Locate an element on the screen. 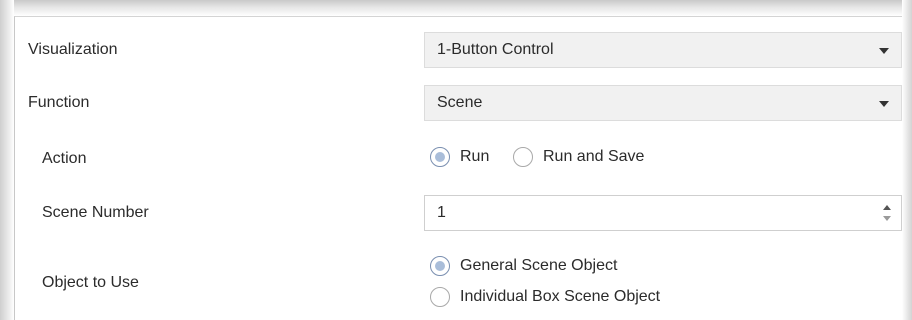  scene-number-value: 1 is located at coordinates (441, 212).